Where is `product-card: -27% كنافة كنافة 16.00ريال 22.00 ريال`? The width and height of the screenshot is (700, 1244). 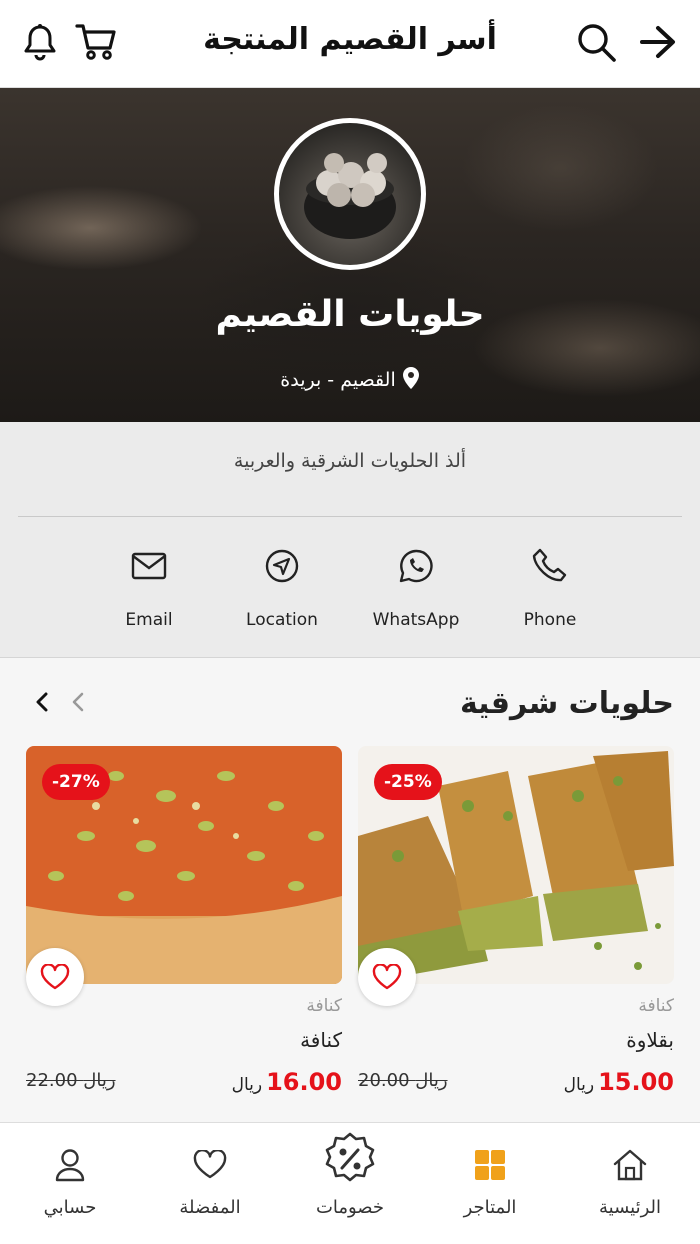
product-card: -27% كنافة كنافة 16.00ريال 22.00 ريال is located at coordinates (184, 926).